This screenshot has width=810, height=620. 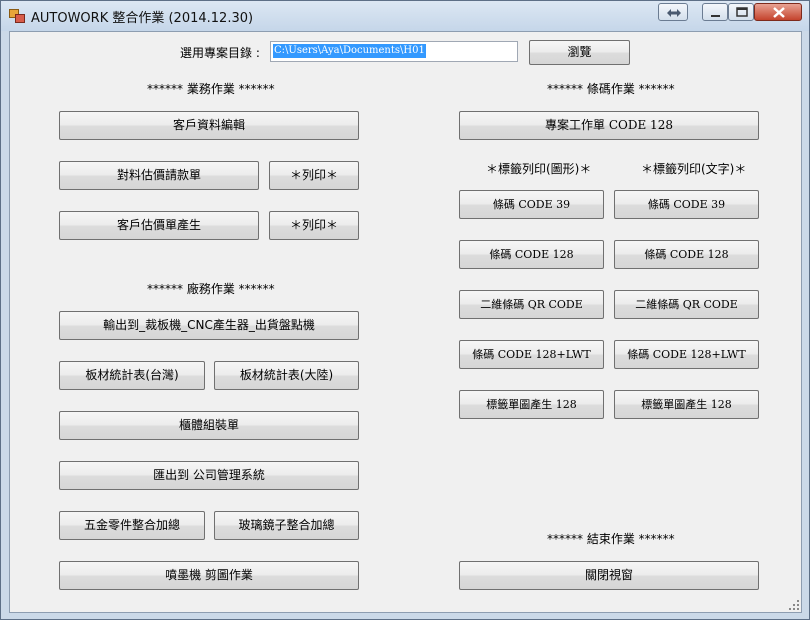 I want to click on print-quote-request-button: ＊列印＊, so click(x=314, y=175).